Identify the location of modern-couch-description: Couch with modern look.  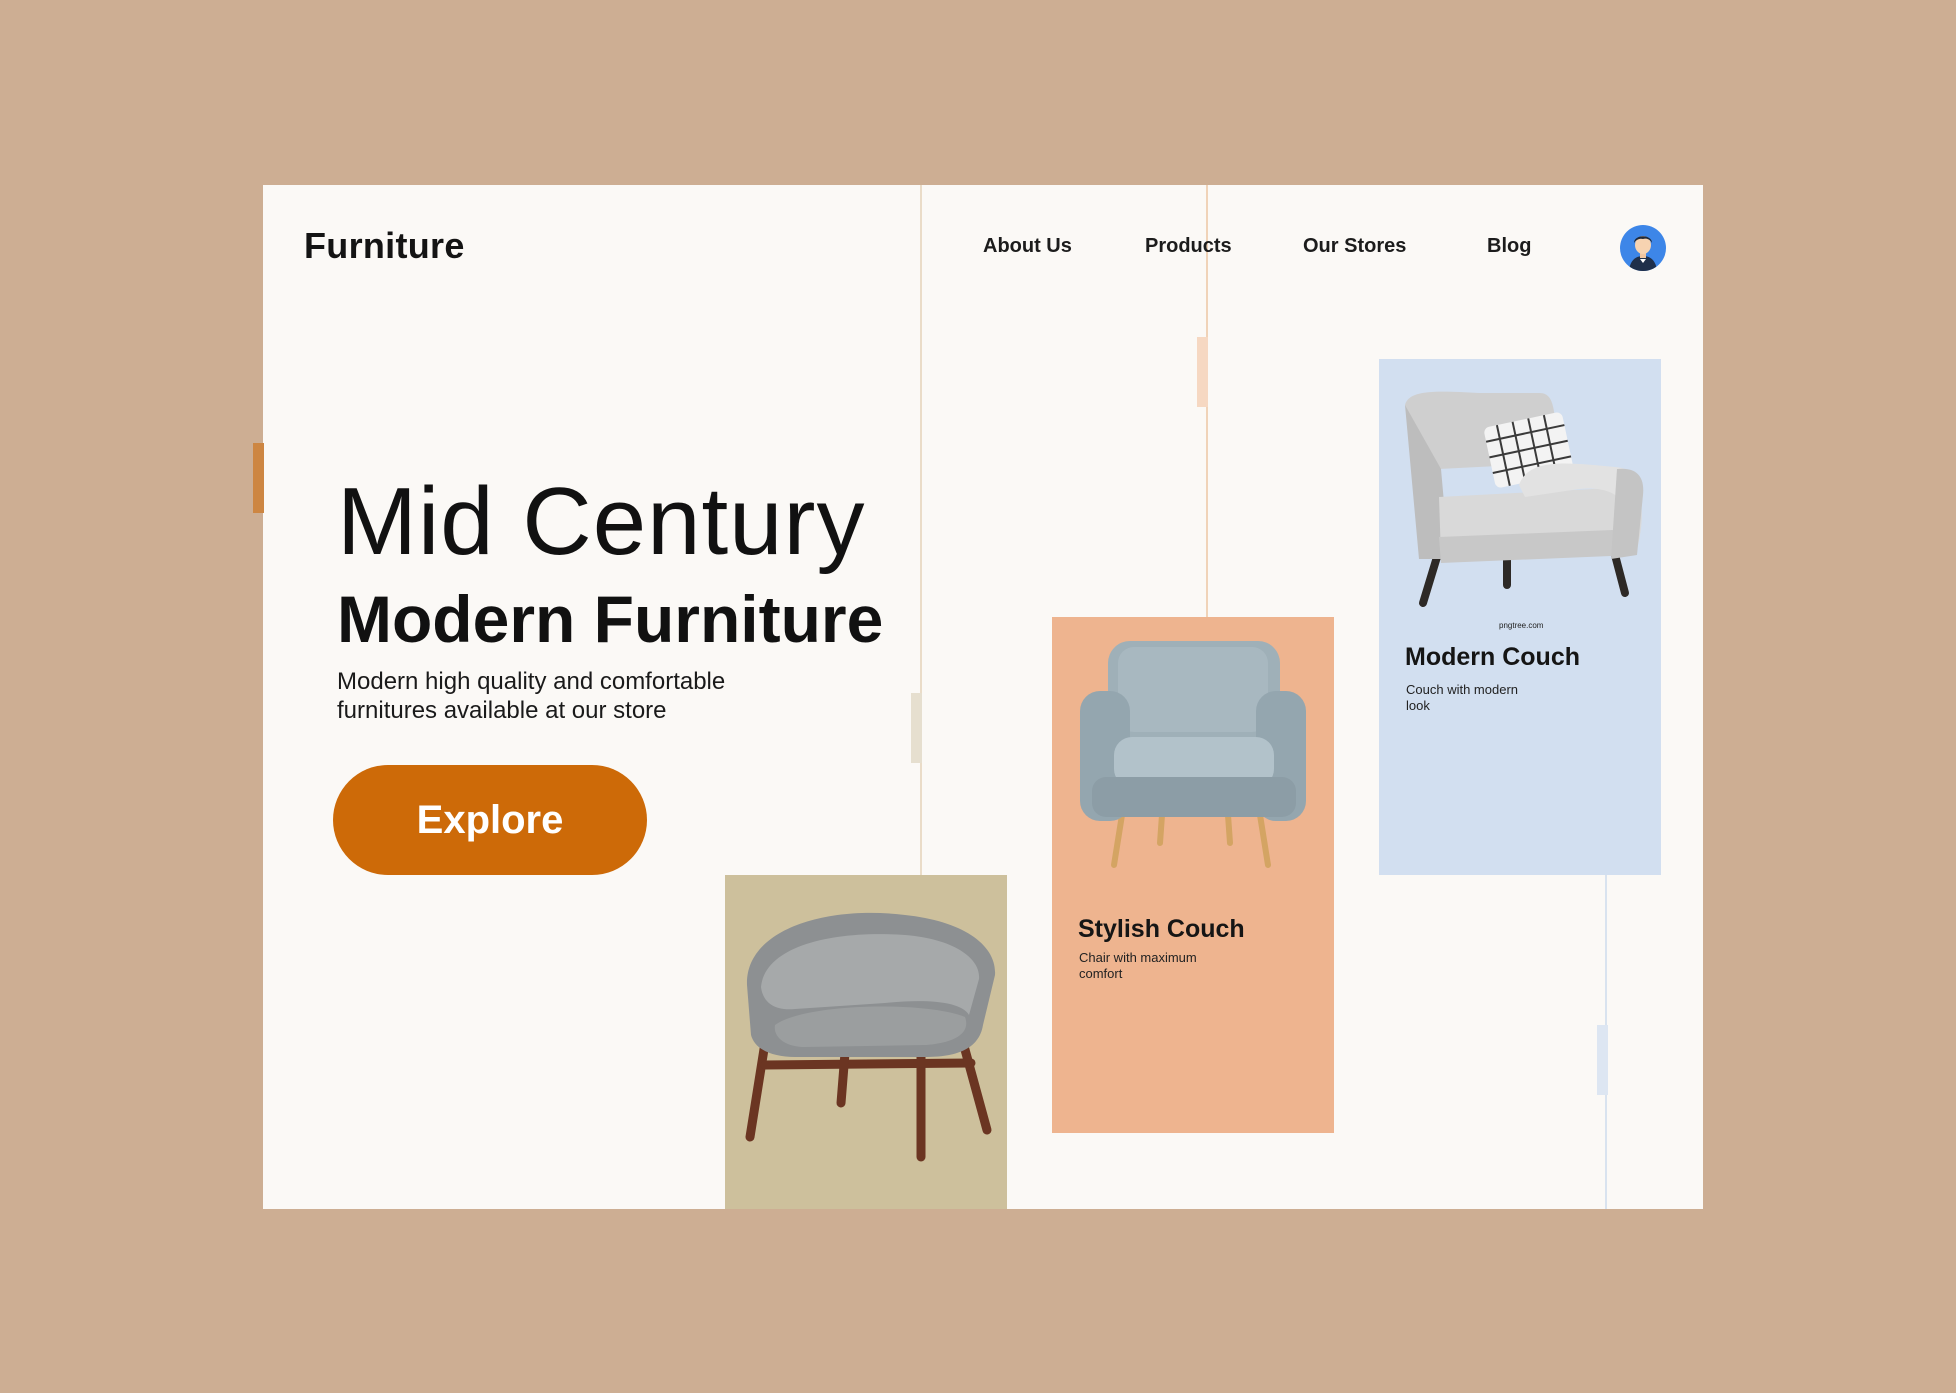
(1462, 697).